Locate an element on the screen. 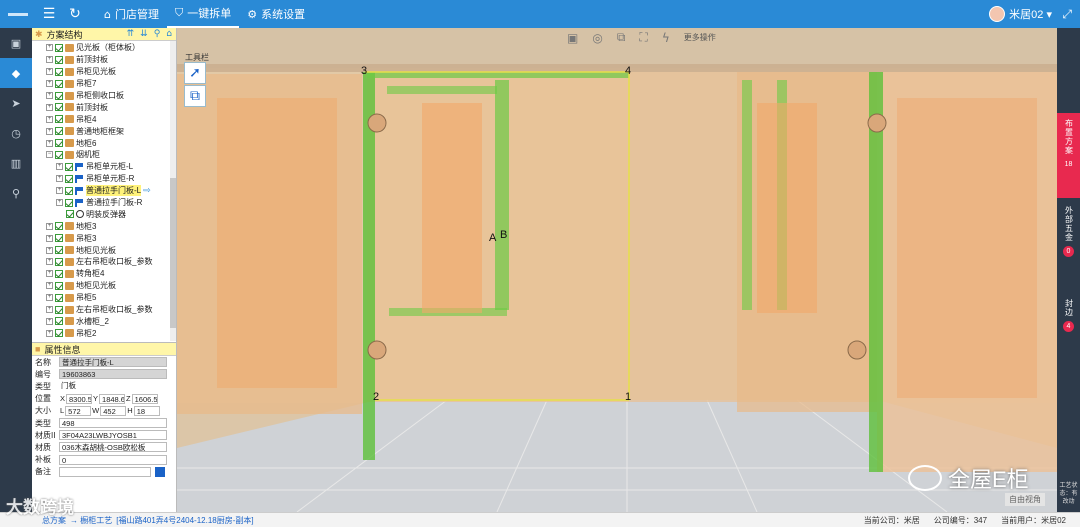 The height and width of the screenshot is (527, 1080). lightning-icon: ϟ is located at coordinates (666, 38).